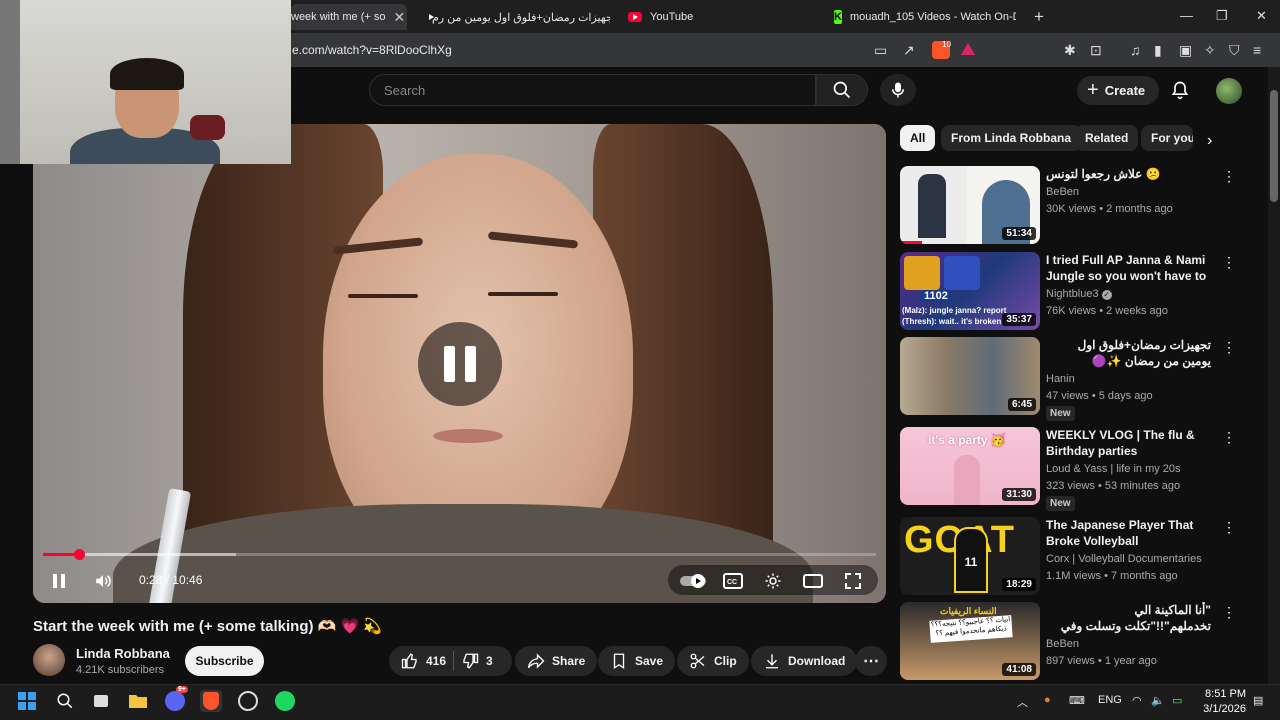 The image size is (1280, 720). I want to click on save-button: Save, so click(637, 661).